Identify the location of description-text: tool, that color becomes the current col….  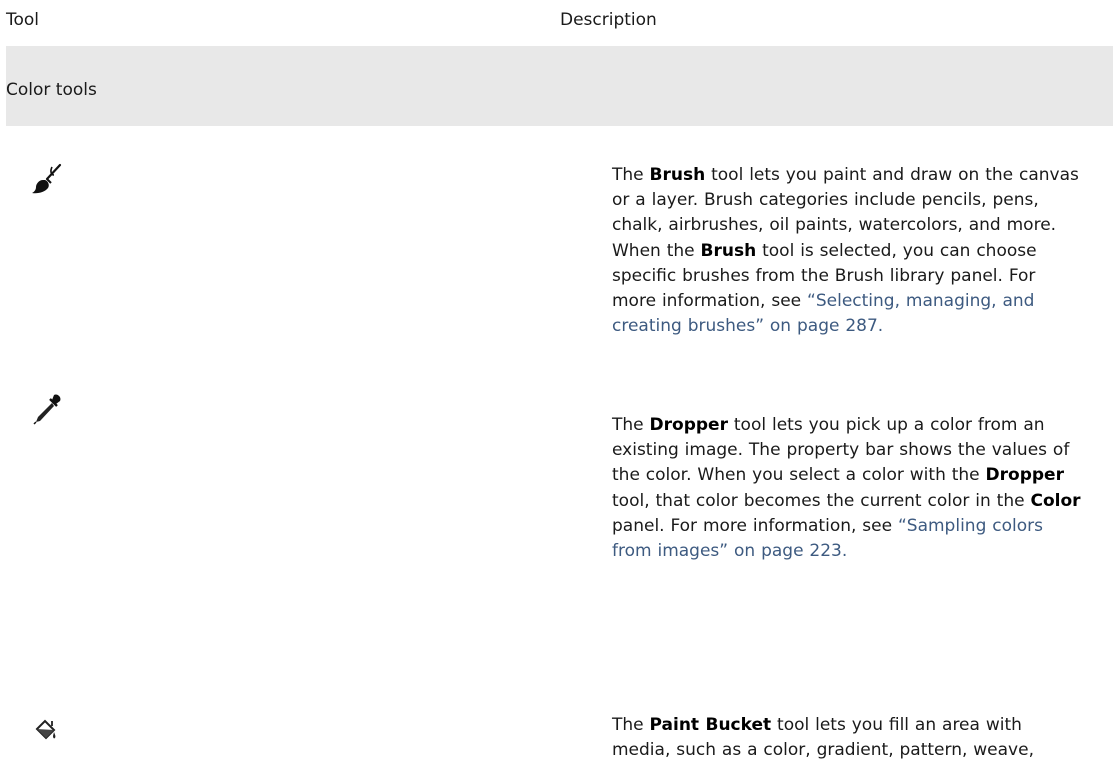
(821, 500).